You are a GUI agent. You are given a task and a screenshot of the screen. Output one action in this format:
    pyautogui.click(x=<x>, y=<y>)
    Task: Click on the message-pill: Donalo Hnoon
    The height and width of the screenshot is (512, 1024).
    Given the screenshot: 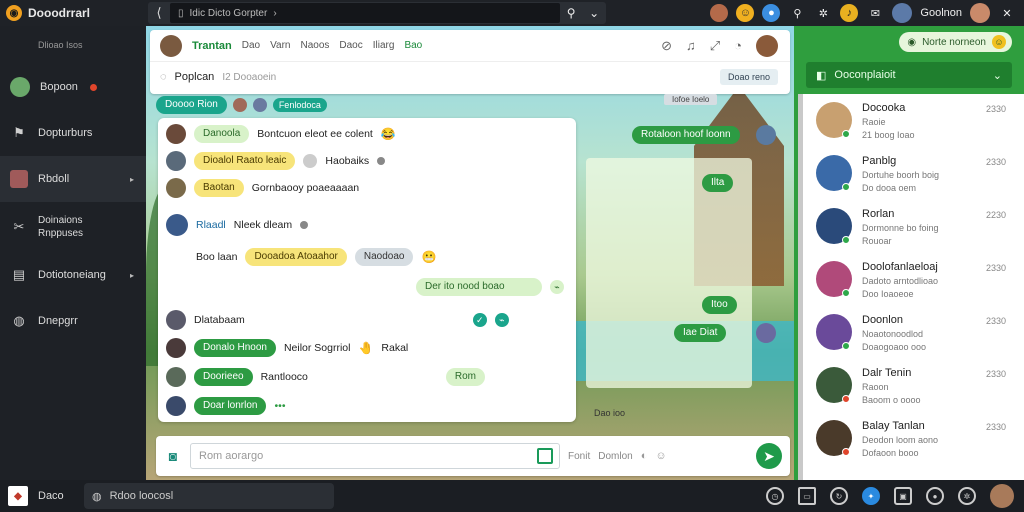 What is the action you would take?
    pyautogui.click(x=235, y=348)
    